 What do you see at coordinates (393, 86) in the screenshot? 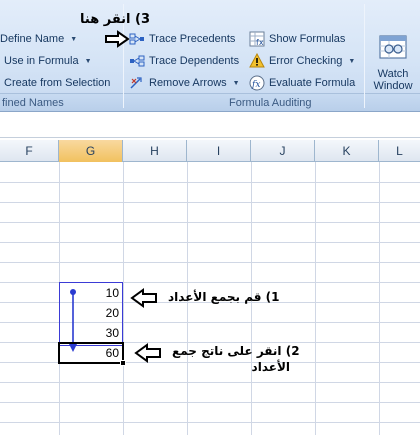
I see `watch-window-label-line2: Window` at bounding box center [393, 86].